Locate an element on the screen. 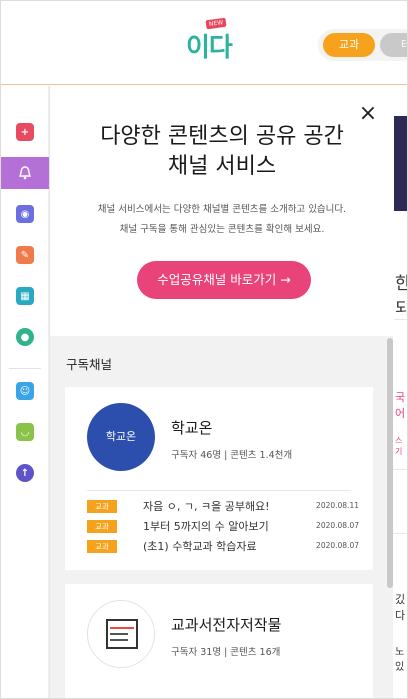 Image resolution: width=408 pixels, height=699 pixels. sidebar-item-add: + is located at coordinates (25, 132).